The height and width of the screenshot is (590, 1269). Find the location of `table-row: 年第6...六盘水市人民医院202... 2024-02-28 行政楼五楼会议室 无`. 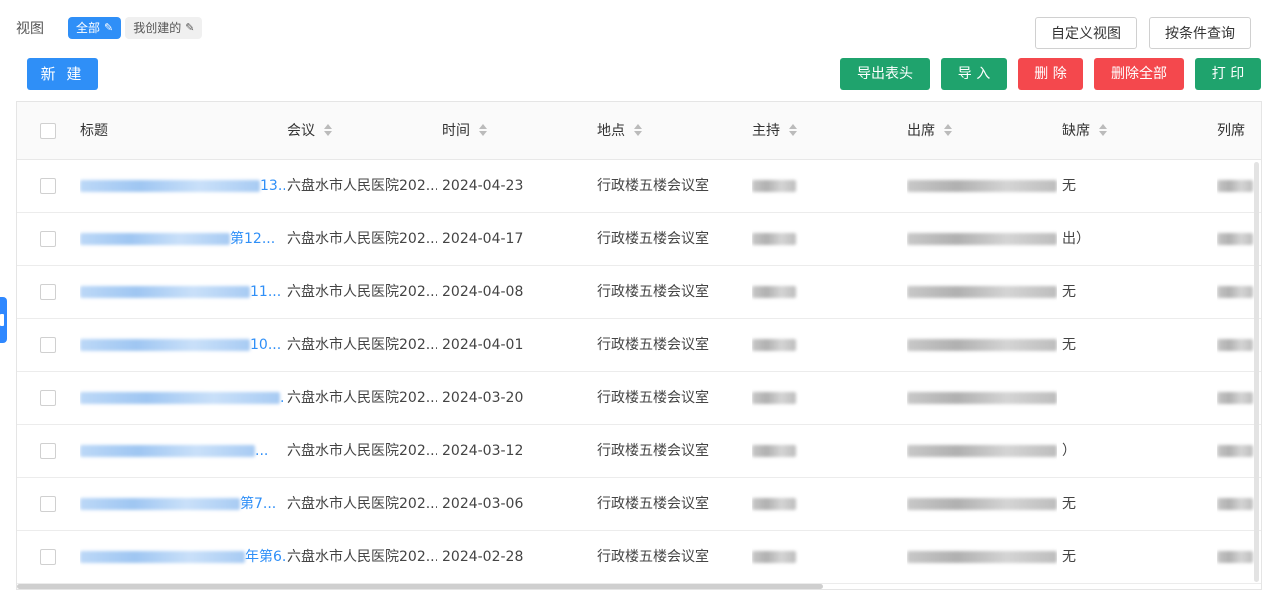

table-row: 年第6...六盘水市人民医院202... 2024-02-28 行政楼五楼会议室 无 is located at coordinates (639, 557).